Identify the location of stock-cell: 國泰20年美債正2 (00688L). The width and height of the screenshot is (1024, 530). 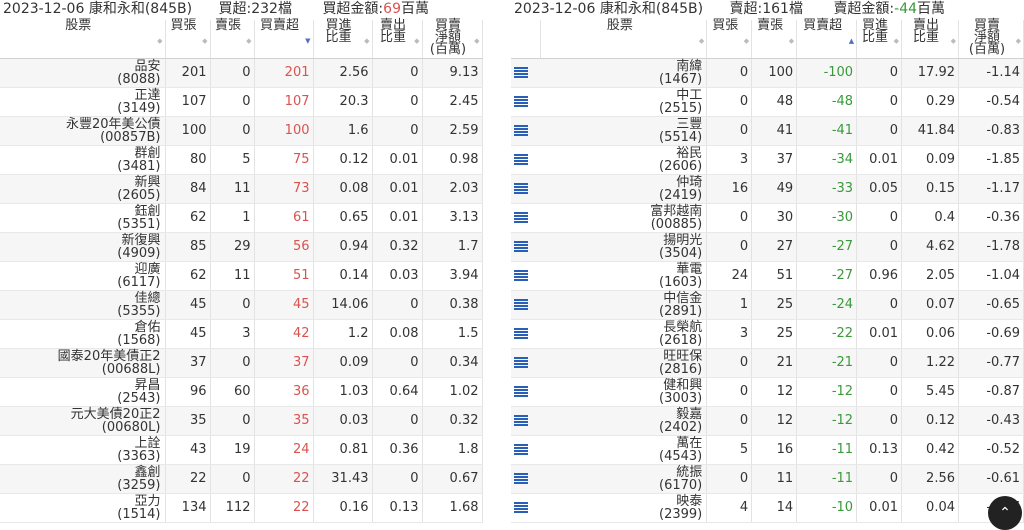
(83, 363).